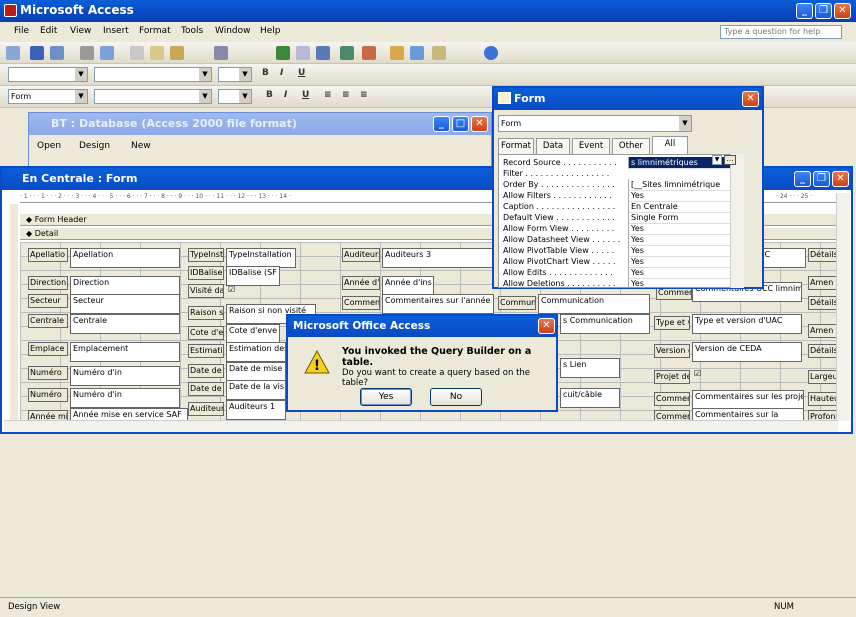 The width and height of the screenshot is (856, 617). I want to click on field-textbox: Version de CEDA, so click(747, 352).